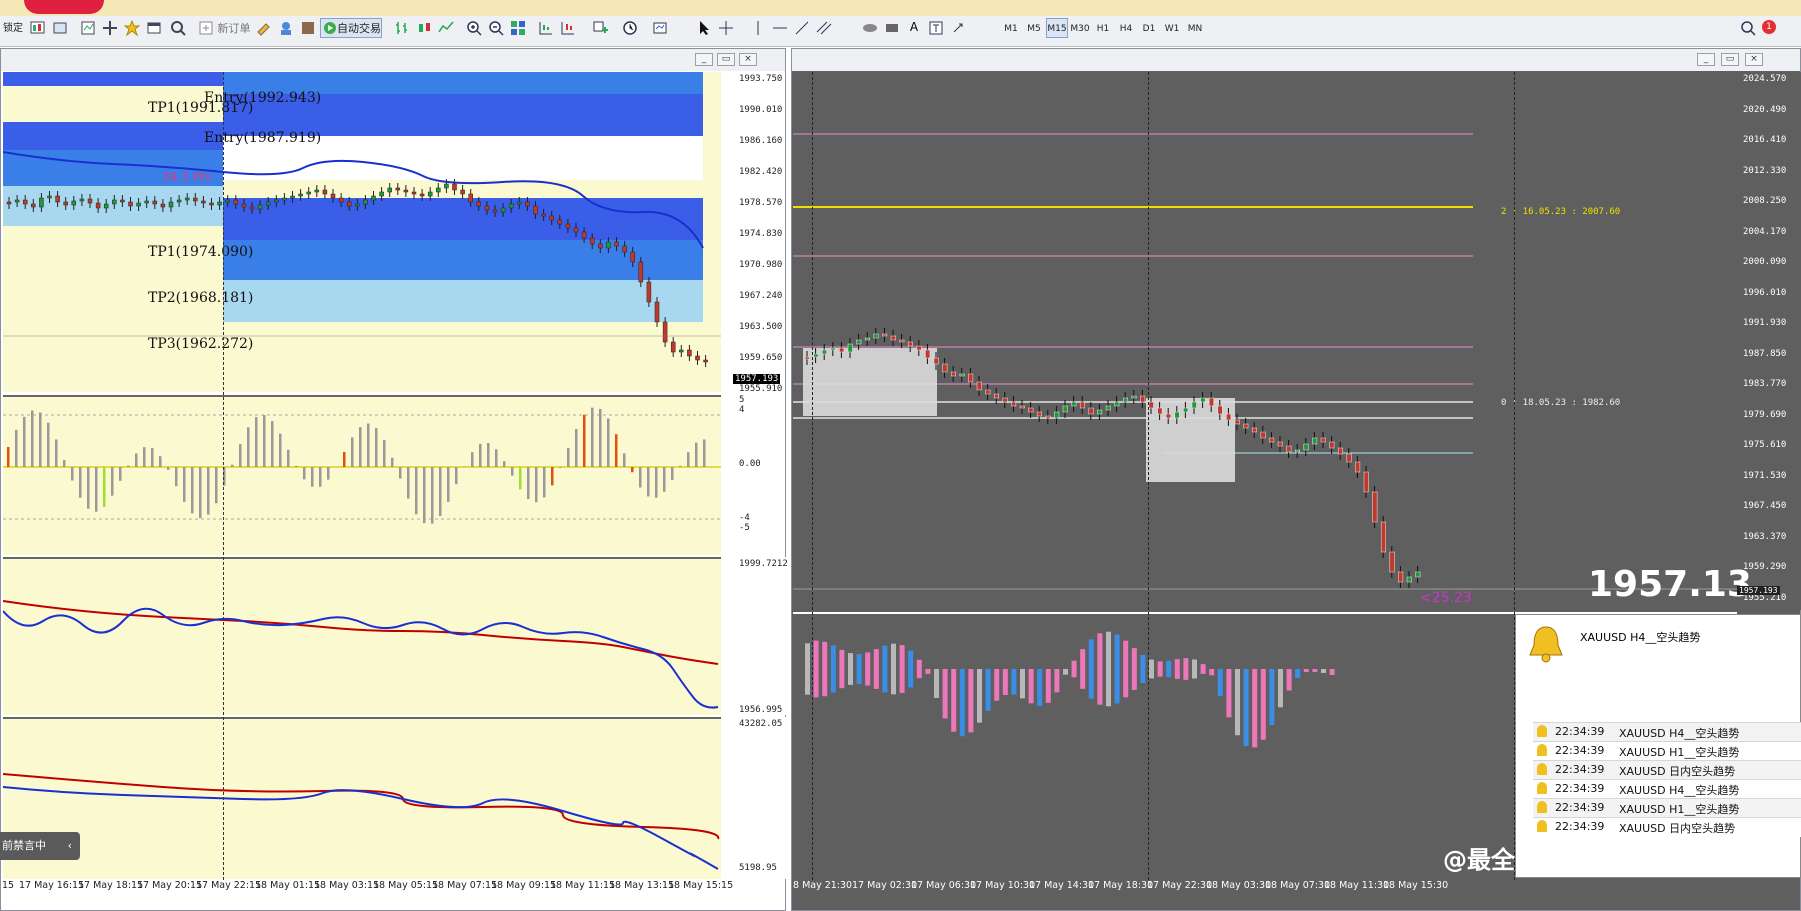 This screenshot has height=911, width=1801. Describe the element at coordinates (446, 28) in the screenshot. I see `line-chart-icon` at that location.